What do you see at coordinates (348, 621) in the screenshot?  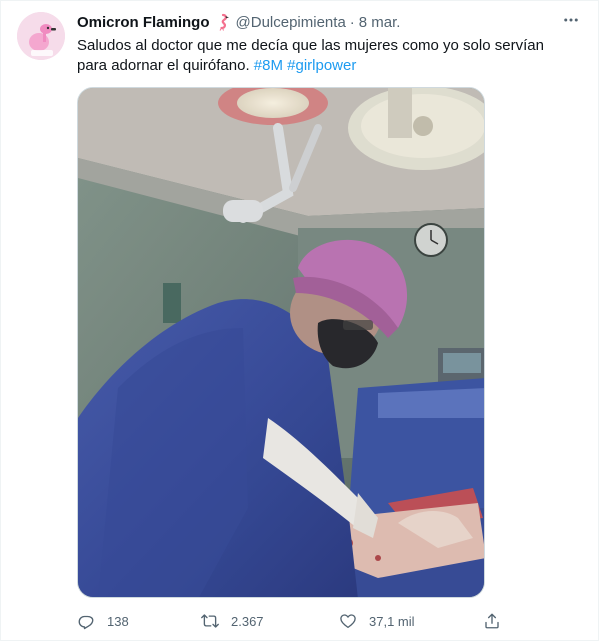 I see `heart-icon` at bounding box center [348, 621].